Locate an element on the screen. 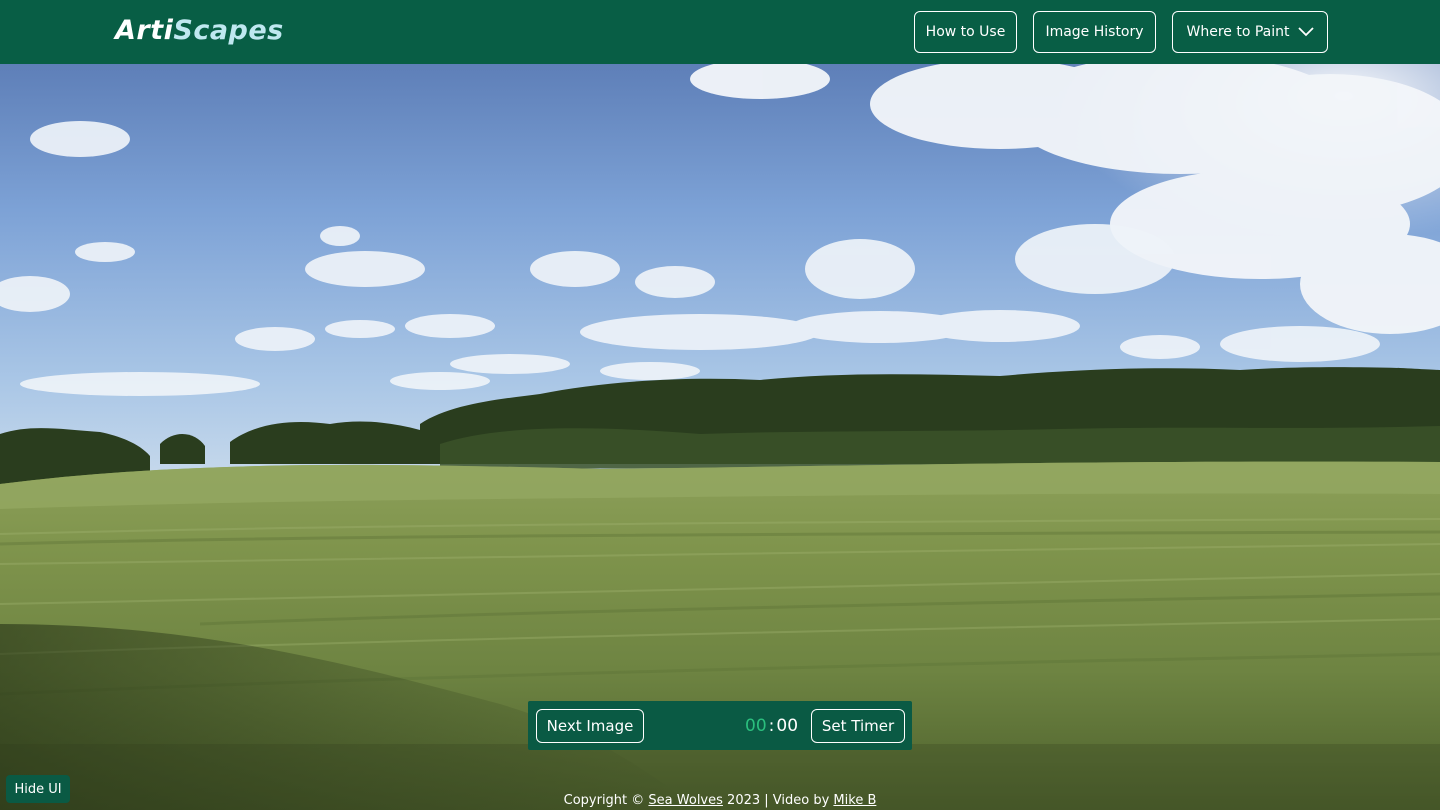 This screenshot has height=810, width=1440. how-to-use-button: How to Use is located at coordinates (965, 32).